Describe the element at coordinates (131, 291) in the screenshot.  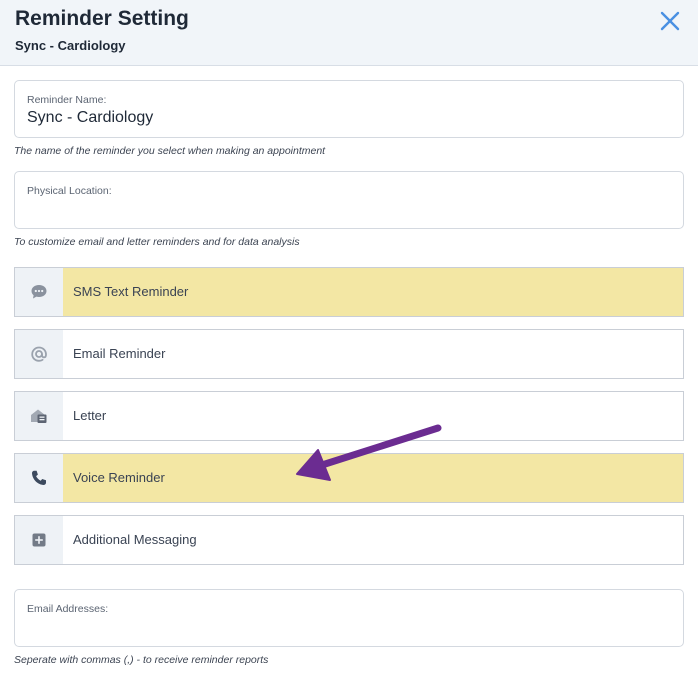
I see `option-label: SMS Text Reminder` at that location.